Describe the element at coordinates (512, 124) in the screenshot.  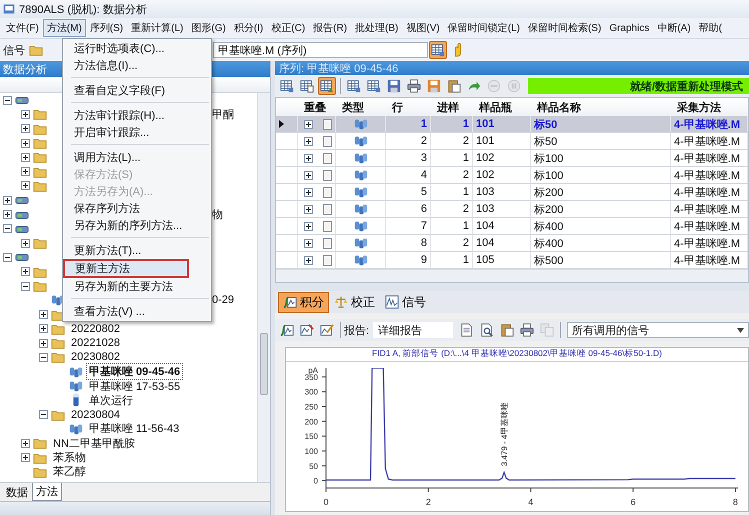
I see `table-row: 1 1 101 标50 4-甲基咪唑.M` at that location.